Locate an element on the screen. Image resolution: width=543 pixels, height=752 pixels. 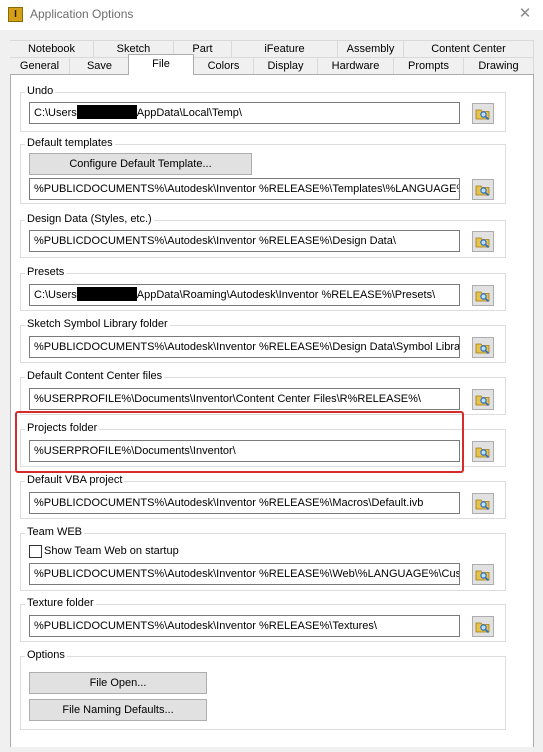
vba-browse-button is located at coordinates (483, 503).